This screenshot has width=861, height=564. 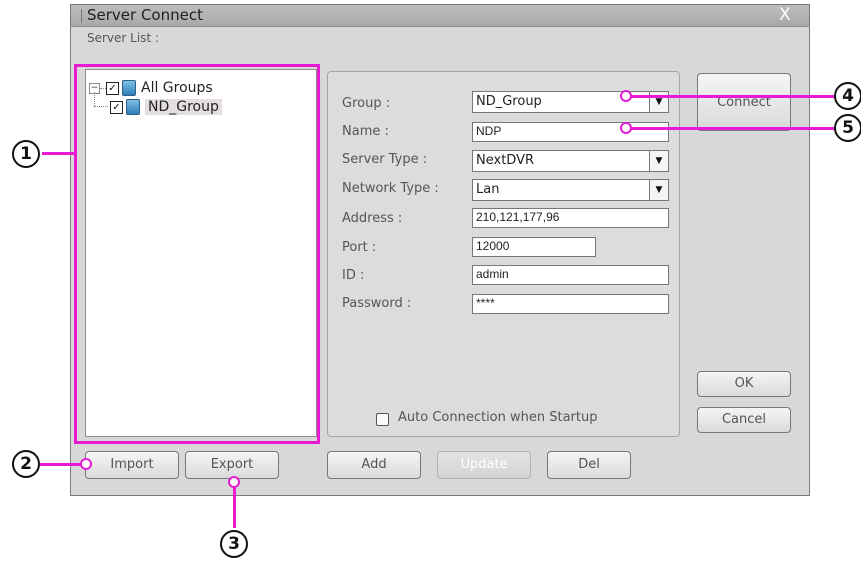 What do you see at coordinates (570, 304) in the screenshot?
I see `password-field: ****` at bounding box center [570, 304].